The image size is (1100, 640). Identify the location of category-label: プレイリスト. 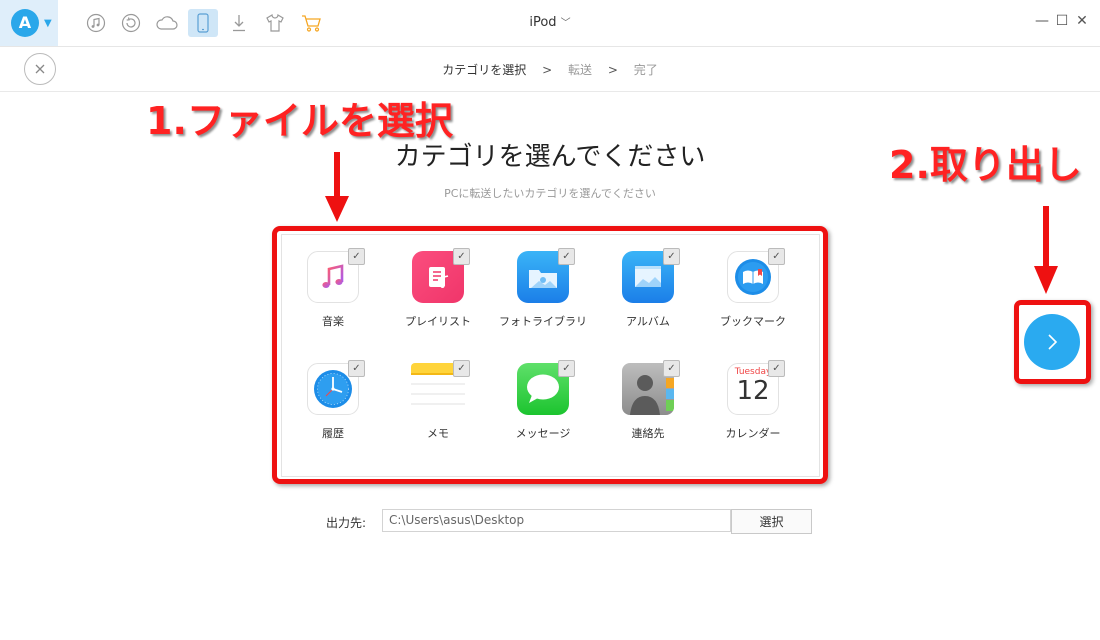
(438, 321).